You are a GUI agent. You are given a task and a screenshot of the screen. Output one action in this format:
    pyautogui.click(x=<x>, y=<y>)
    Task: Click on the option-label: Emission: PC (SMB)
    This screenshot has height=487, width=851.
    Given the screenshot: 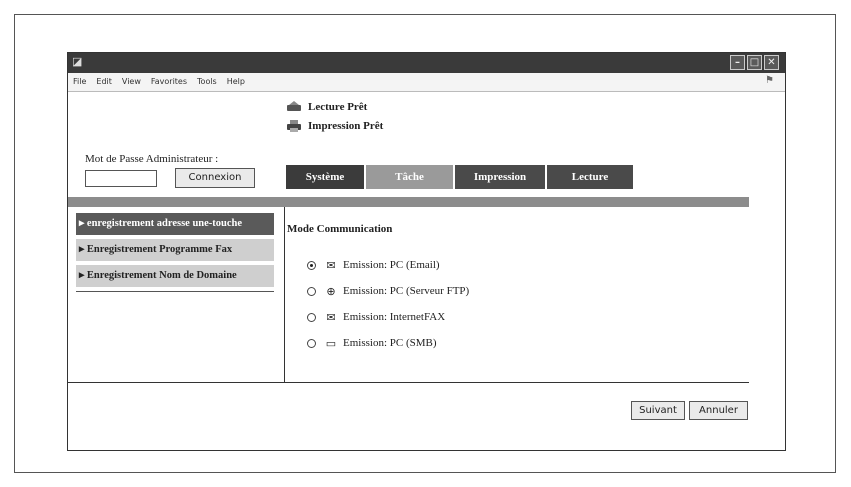 What is the action you would take?
    pyautogui.click(x=390, y=343)
    